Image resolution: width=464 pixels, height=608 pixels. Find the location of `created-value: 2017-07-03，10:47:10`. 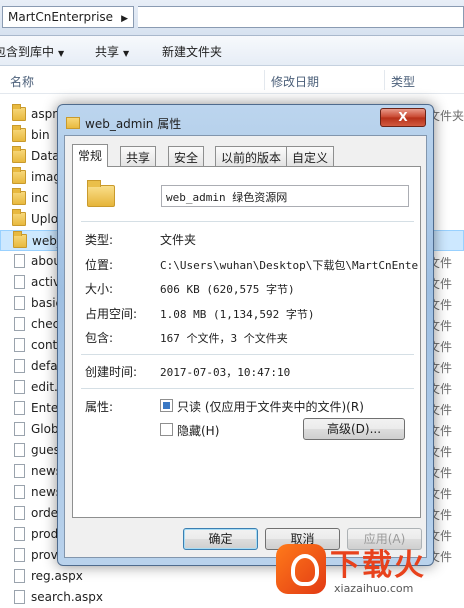

created-value: 2017-07-03，10:47:10 is located at coordinates (225, 372).